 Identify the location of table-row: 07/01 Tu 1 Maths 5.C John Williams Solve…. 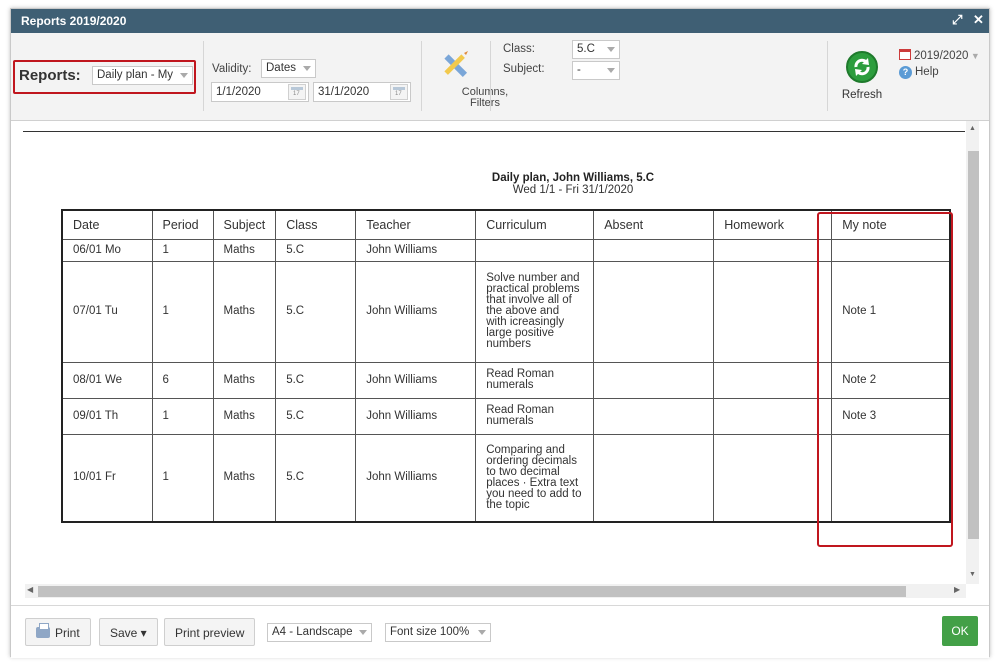
(506, 311).